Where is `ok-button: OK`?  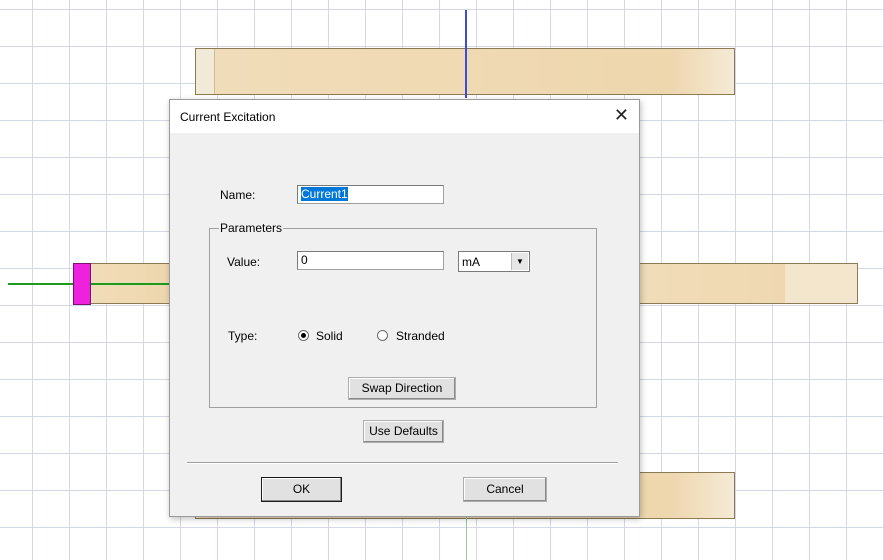 ok-button: OK is located at coordinates (301, 489).